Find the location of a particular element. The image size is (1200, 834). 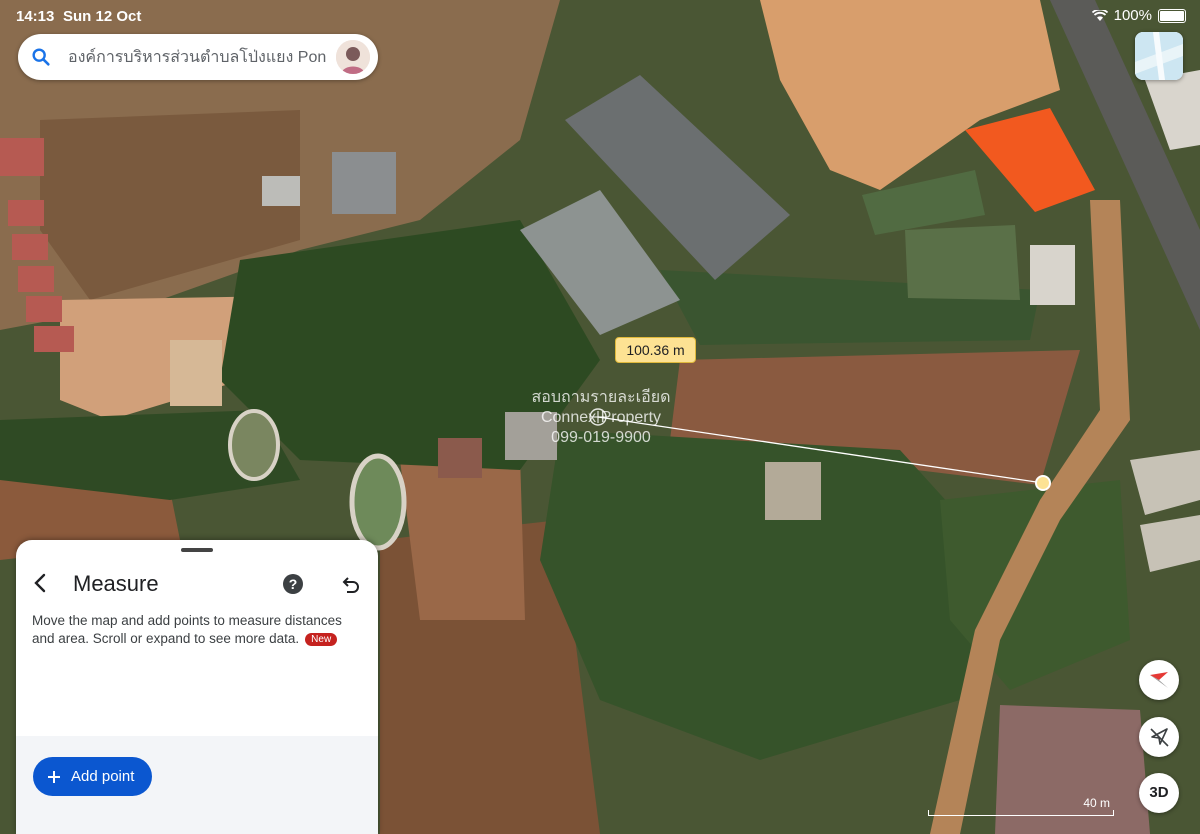

new-badge: New is located at coordinates (321, 639).